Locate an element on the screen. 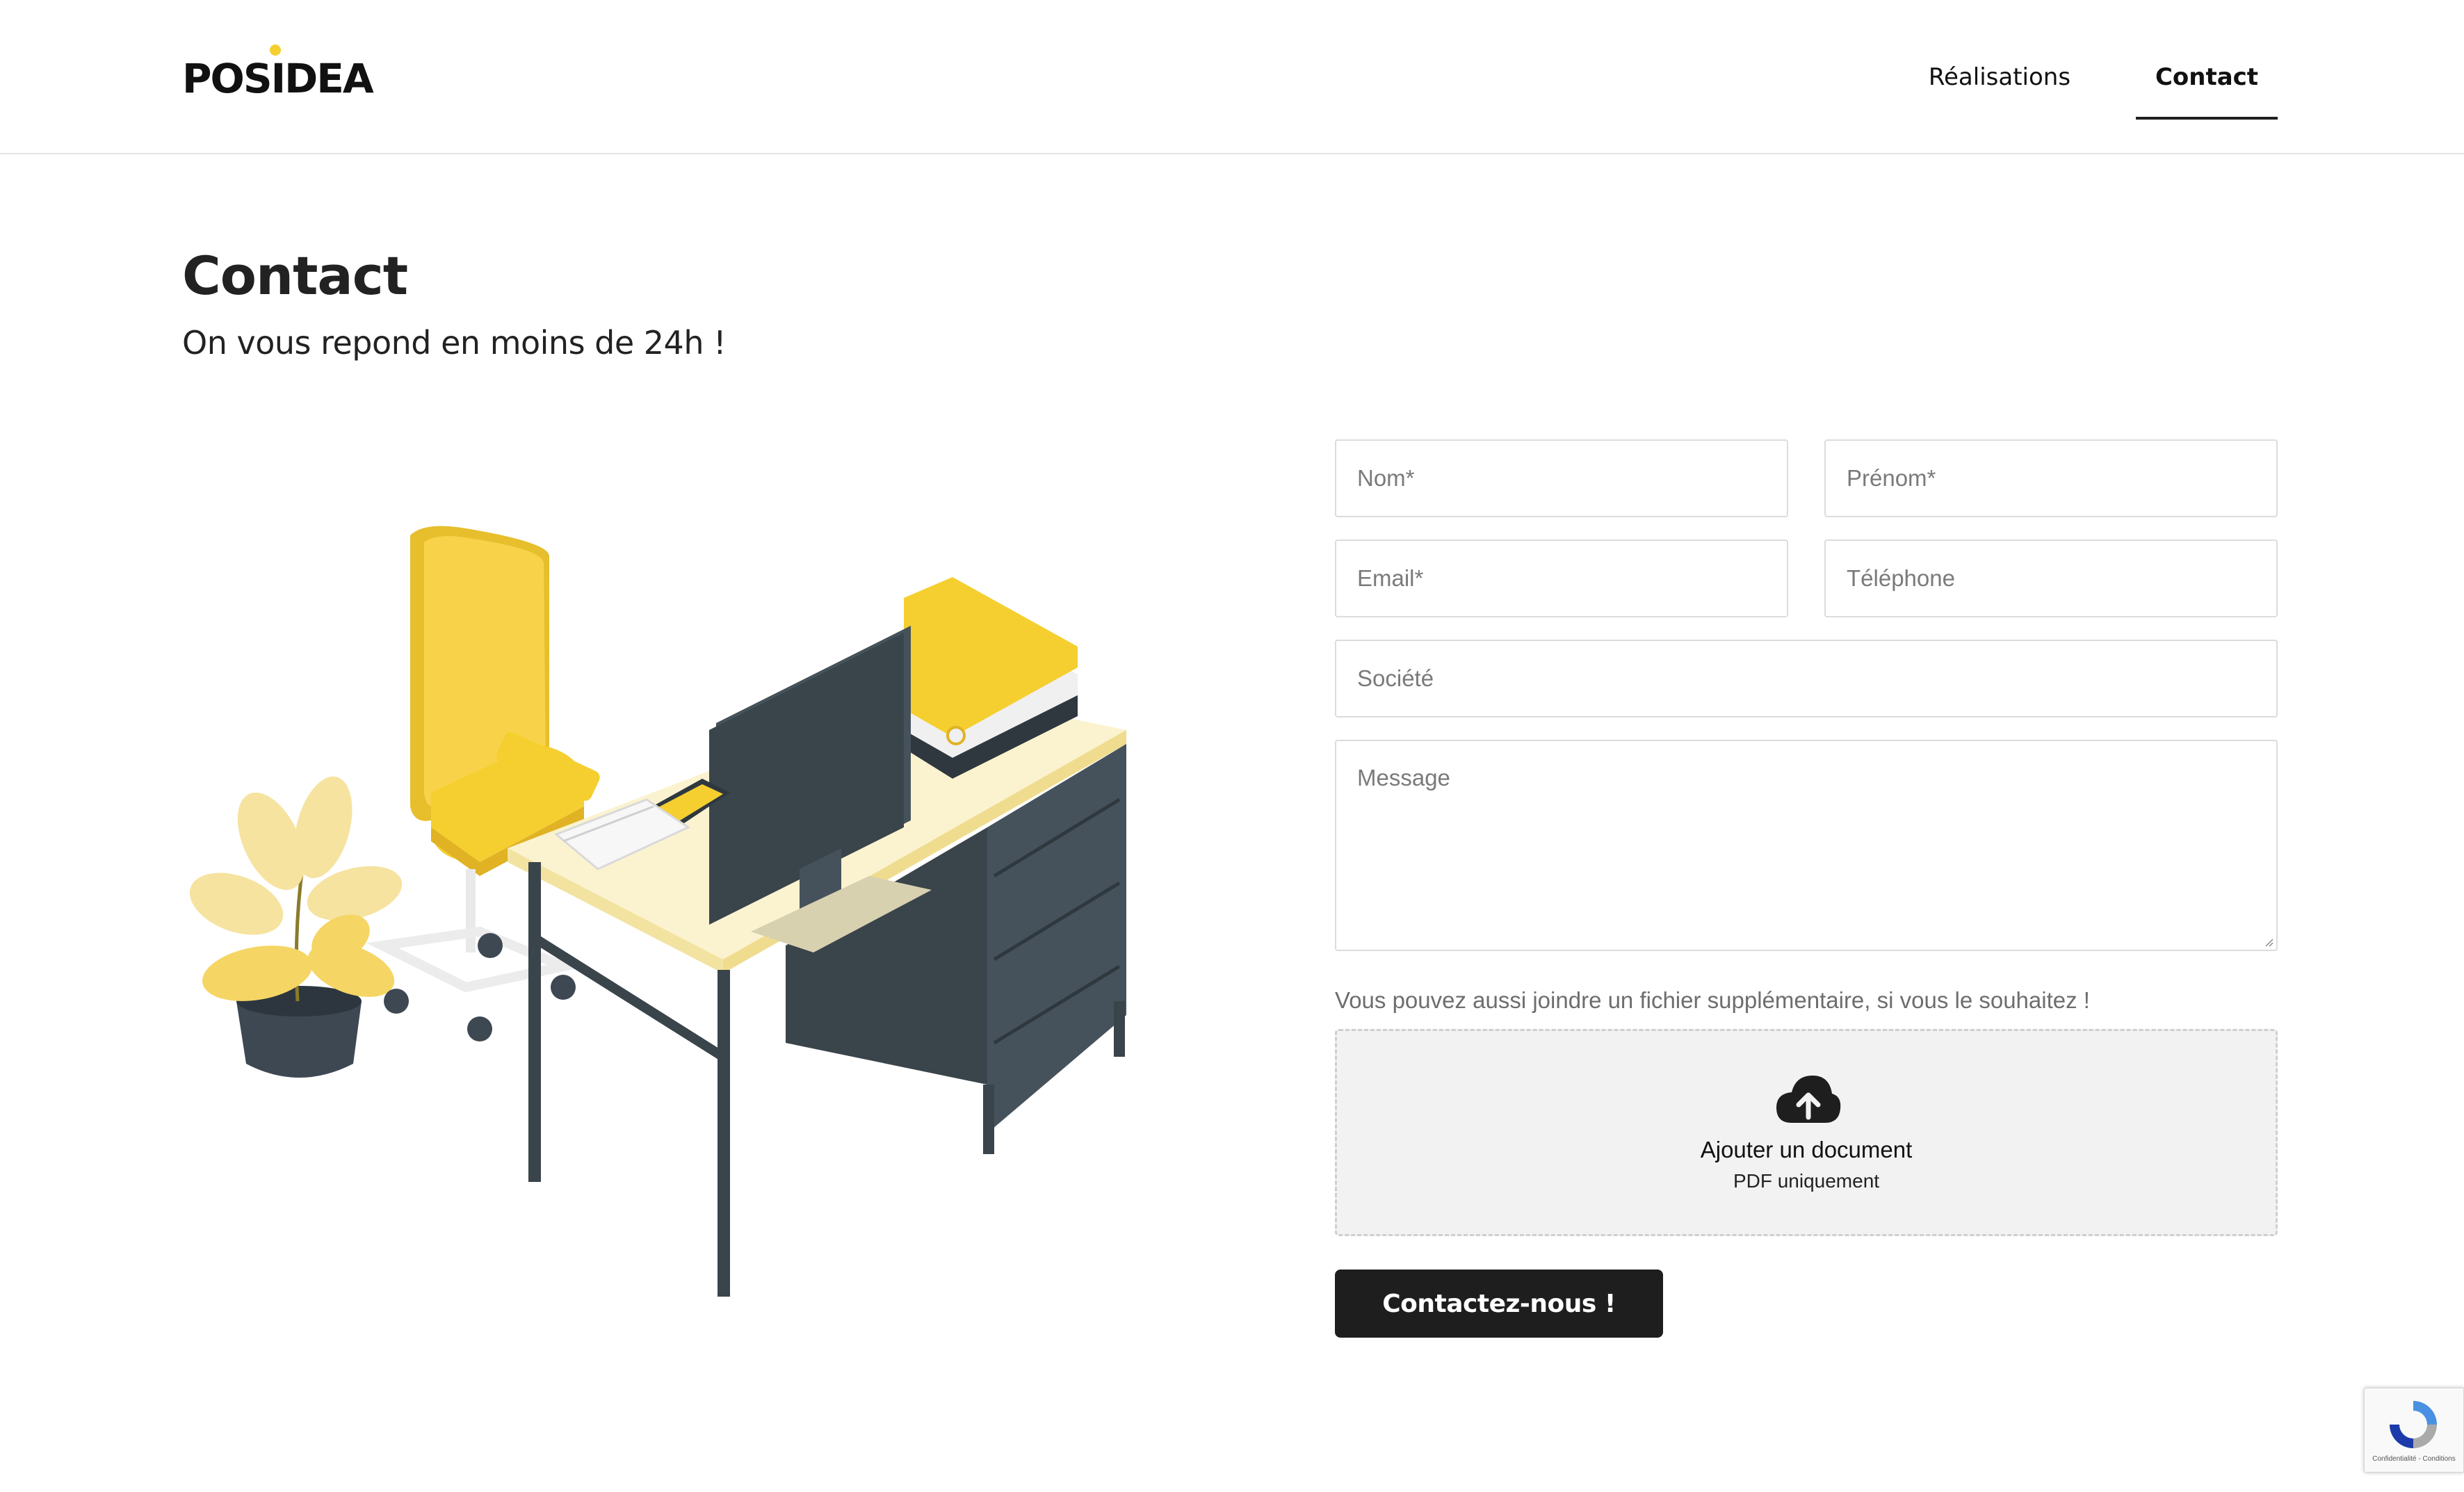  active-nav-underline is located at coordinates (2207, 118).